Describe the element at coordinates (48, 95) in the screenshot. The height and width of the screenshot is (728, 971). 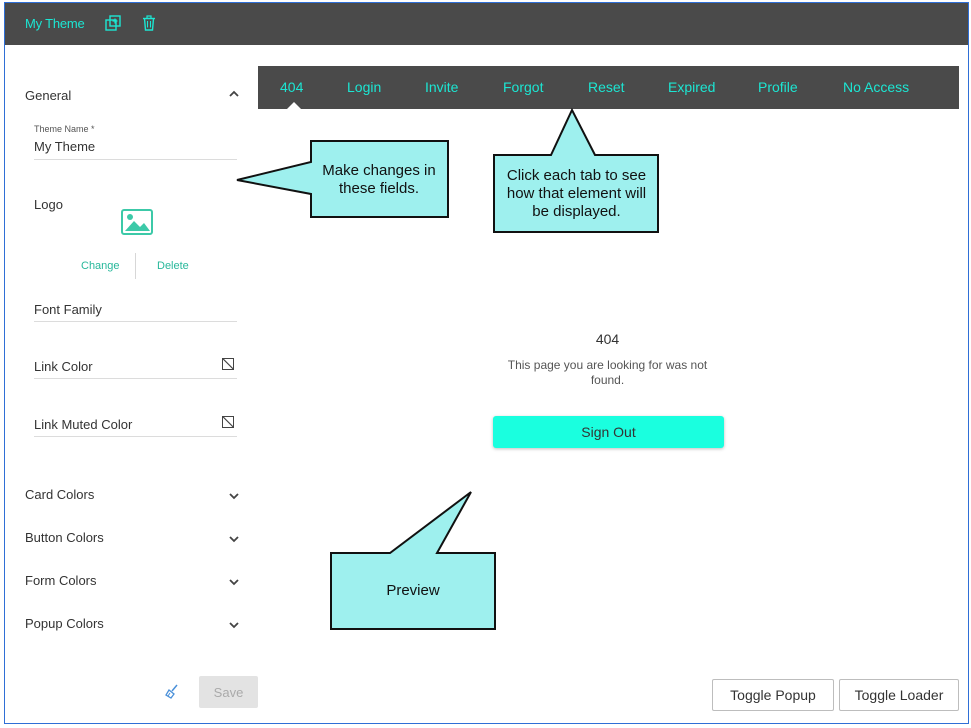
I see `general-section-header: General` at that location.